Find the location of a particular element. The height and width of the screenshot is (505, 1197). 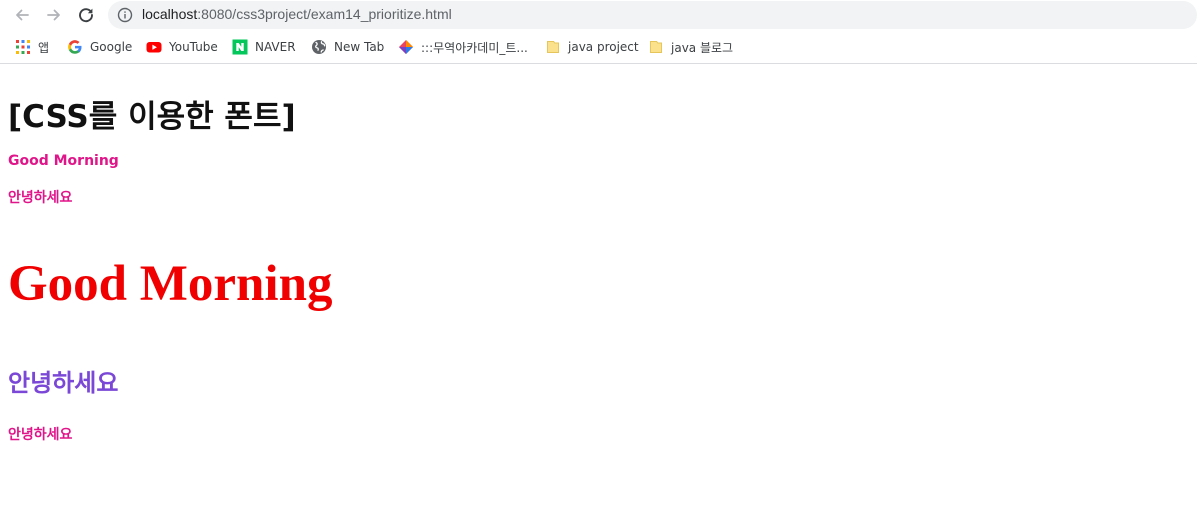

bookmark-label: New Tab is located at coordinates (359, 47).